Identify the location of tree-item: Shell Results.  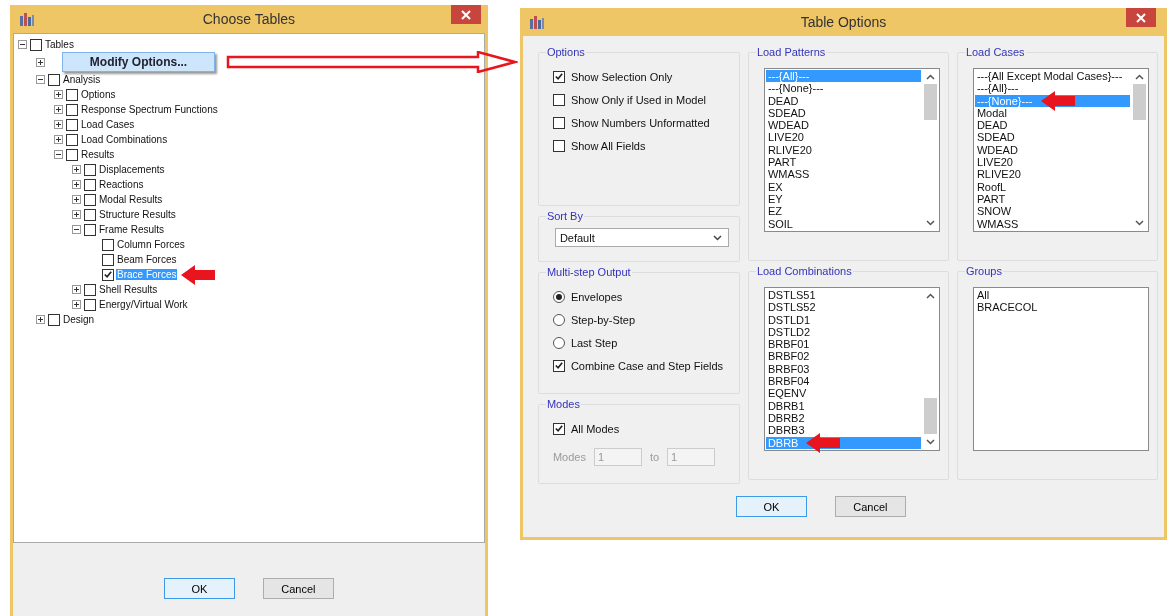
(128, 289).